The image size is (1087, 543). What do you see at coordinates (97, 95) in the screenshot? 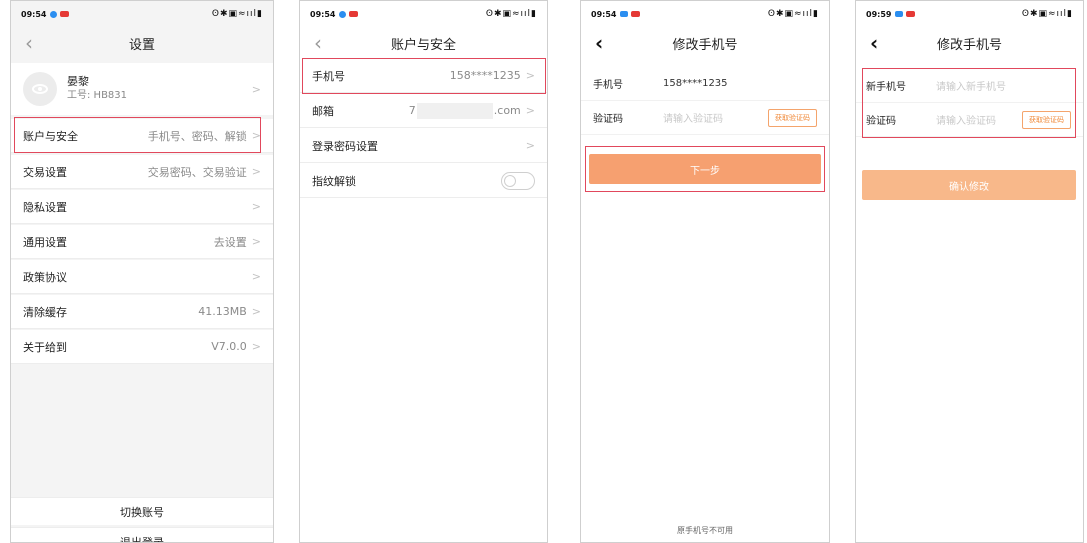
I see `profile-id: 工号: HB831` at bounding box center [97, 95].